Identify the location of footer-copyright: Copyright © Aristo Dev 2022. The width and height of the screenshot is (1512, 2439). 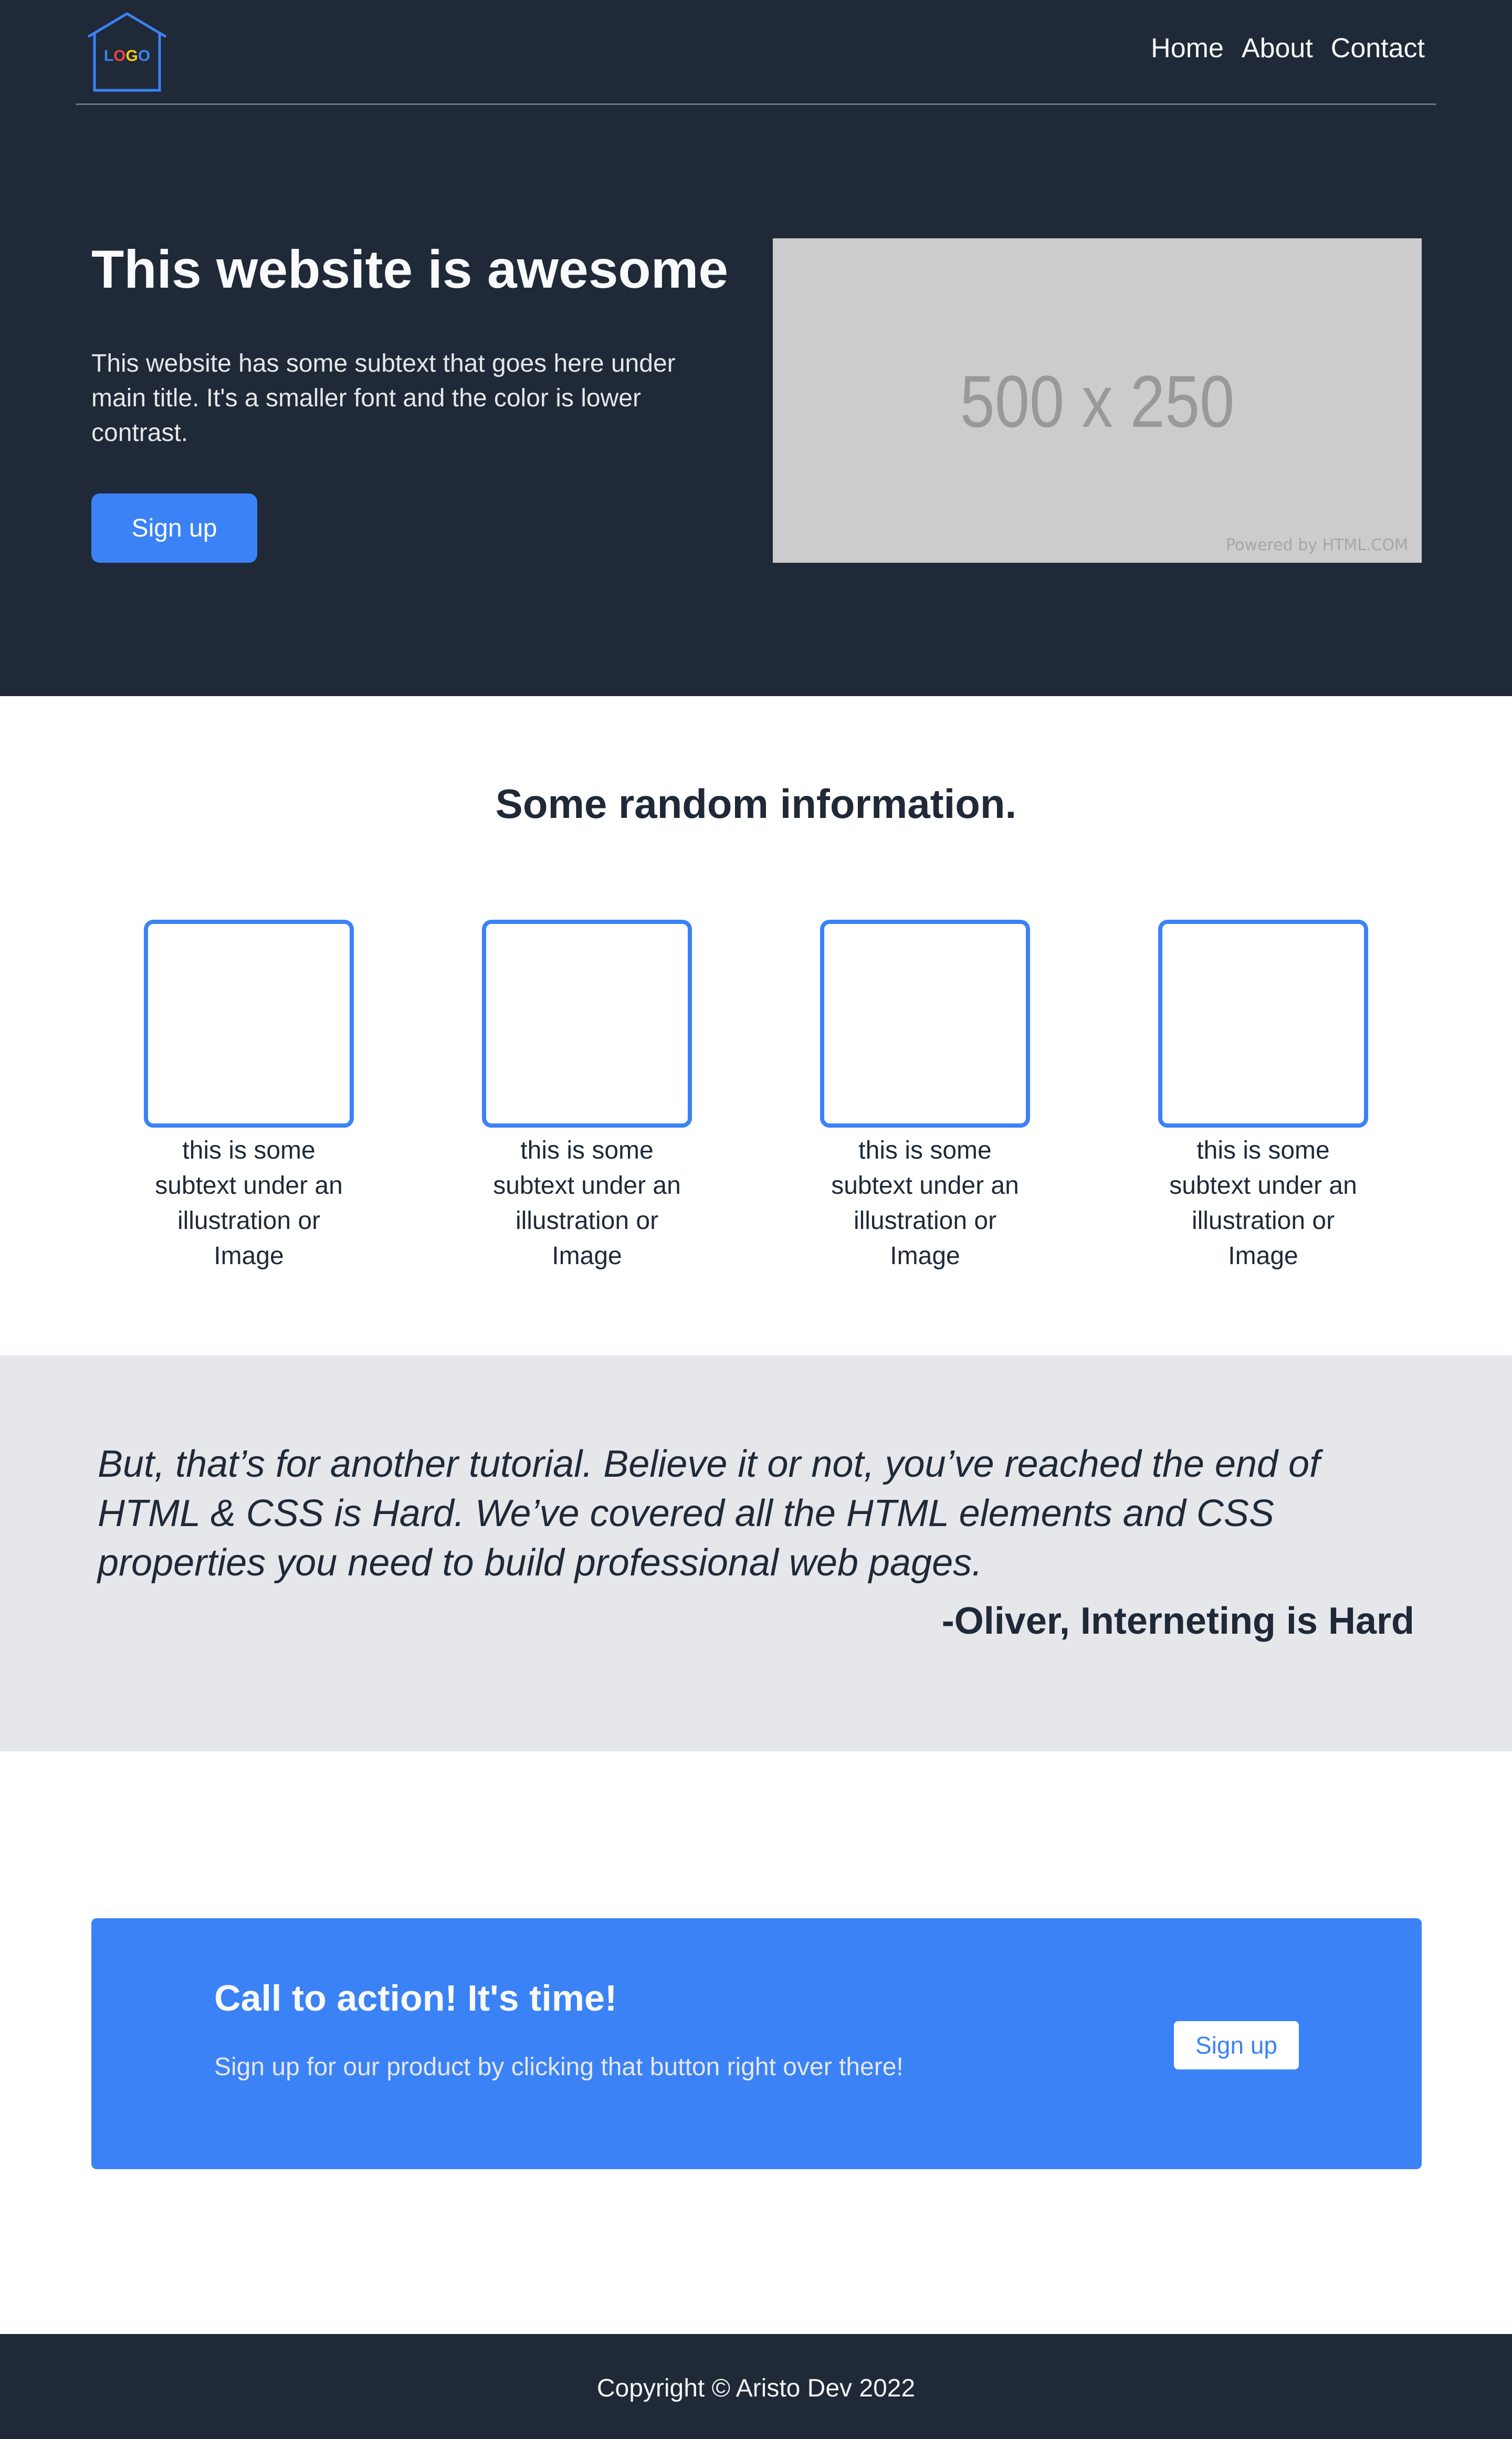
(756, 2388).